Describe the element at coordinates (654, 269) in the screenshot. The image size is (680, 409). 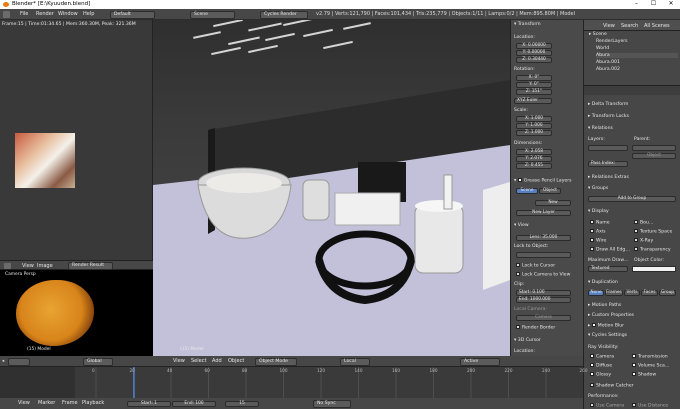
I see `object-color-swatch` at that location.